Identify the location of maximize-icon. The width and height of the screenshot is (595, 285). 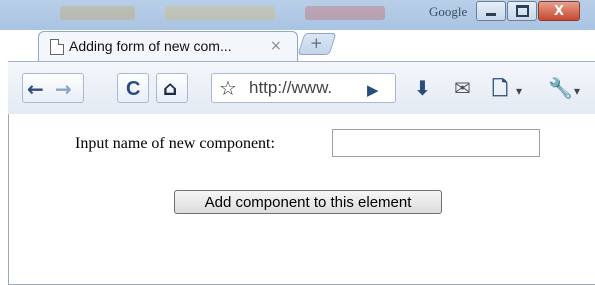
(522, 11).